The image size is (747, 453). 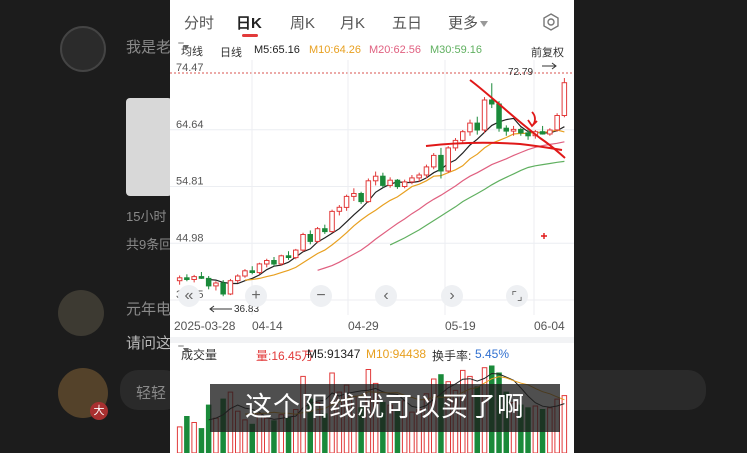 What do you see at coordinates (372, 20) in the screenshot?
I see `period-tabs: 分时 日K 周K 月K 五日 更多` at bounding box center [372, 20].